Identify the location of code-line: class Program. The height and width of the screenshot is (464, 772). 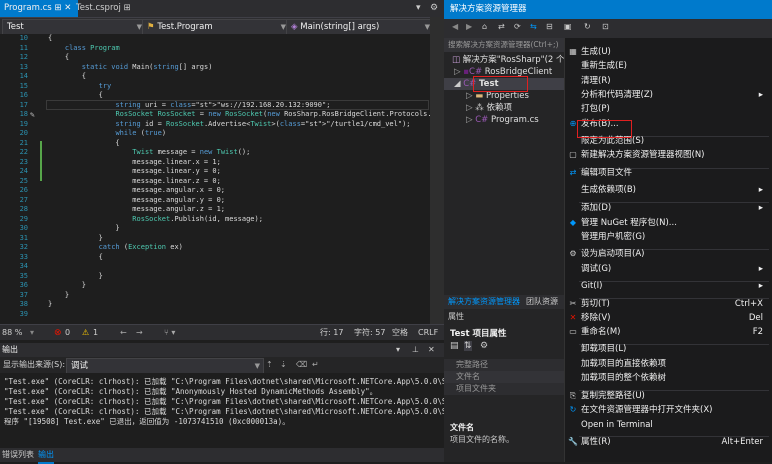
(92, 47).